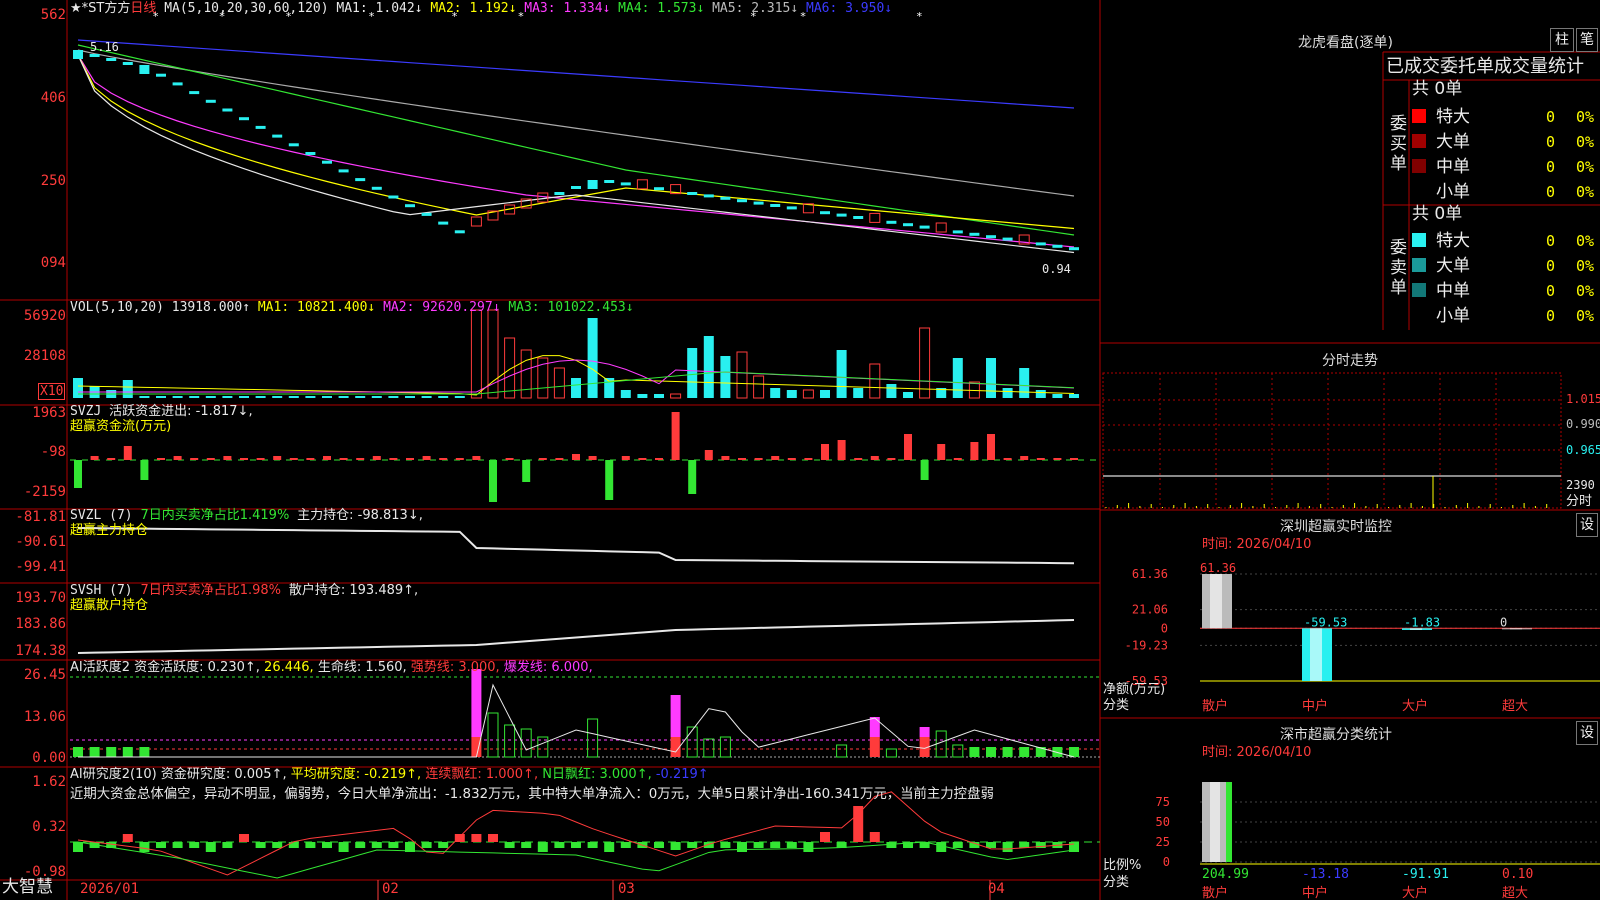 The image size is (1600, 900). Describe the element at coordinates (356, 774) in the screenshot. I see `ai2-average: 平均研究度: -0.219↑,` at that location.